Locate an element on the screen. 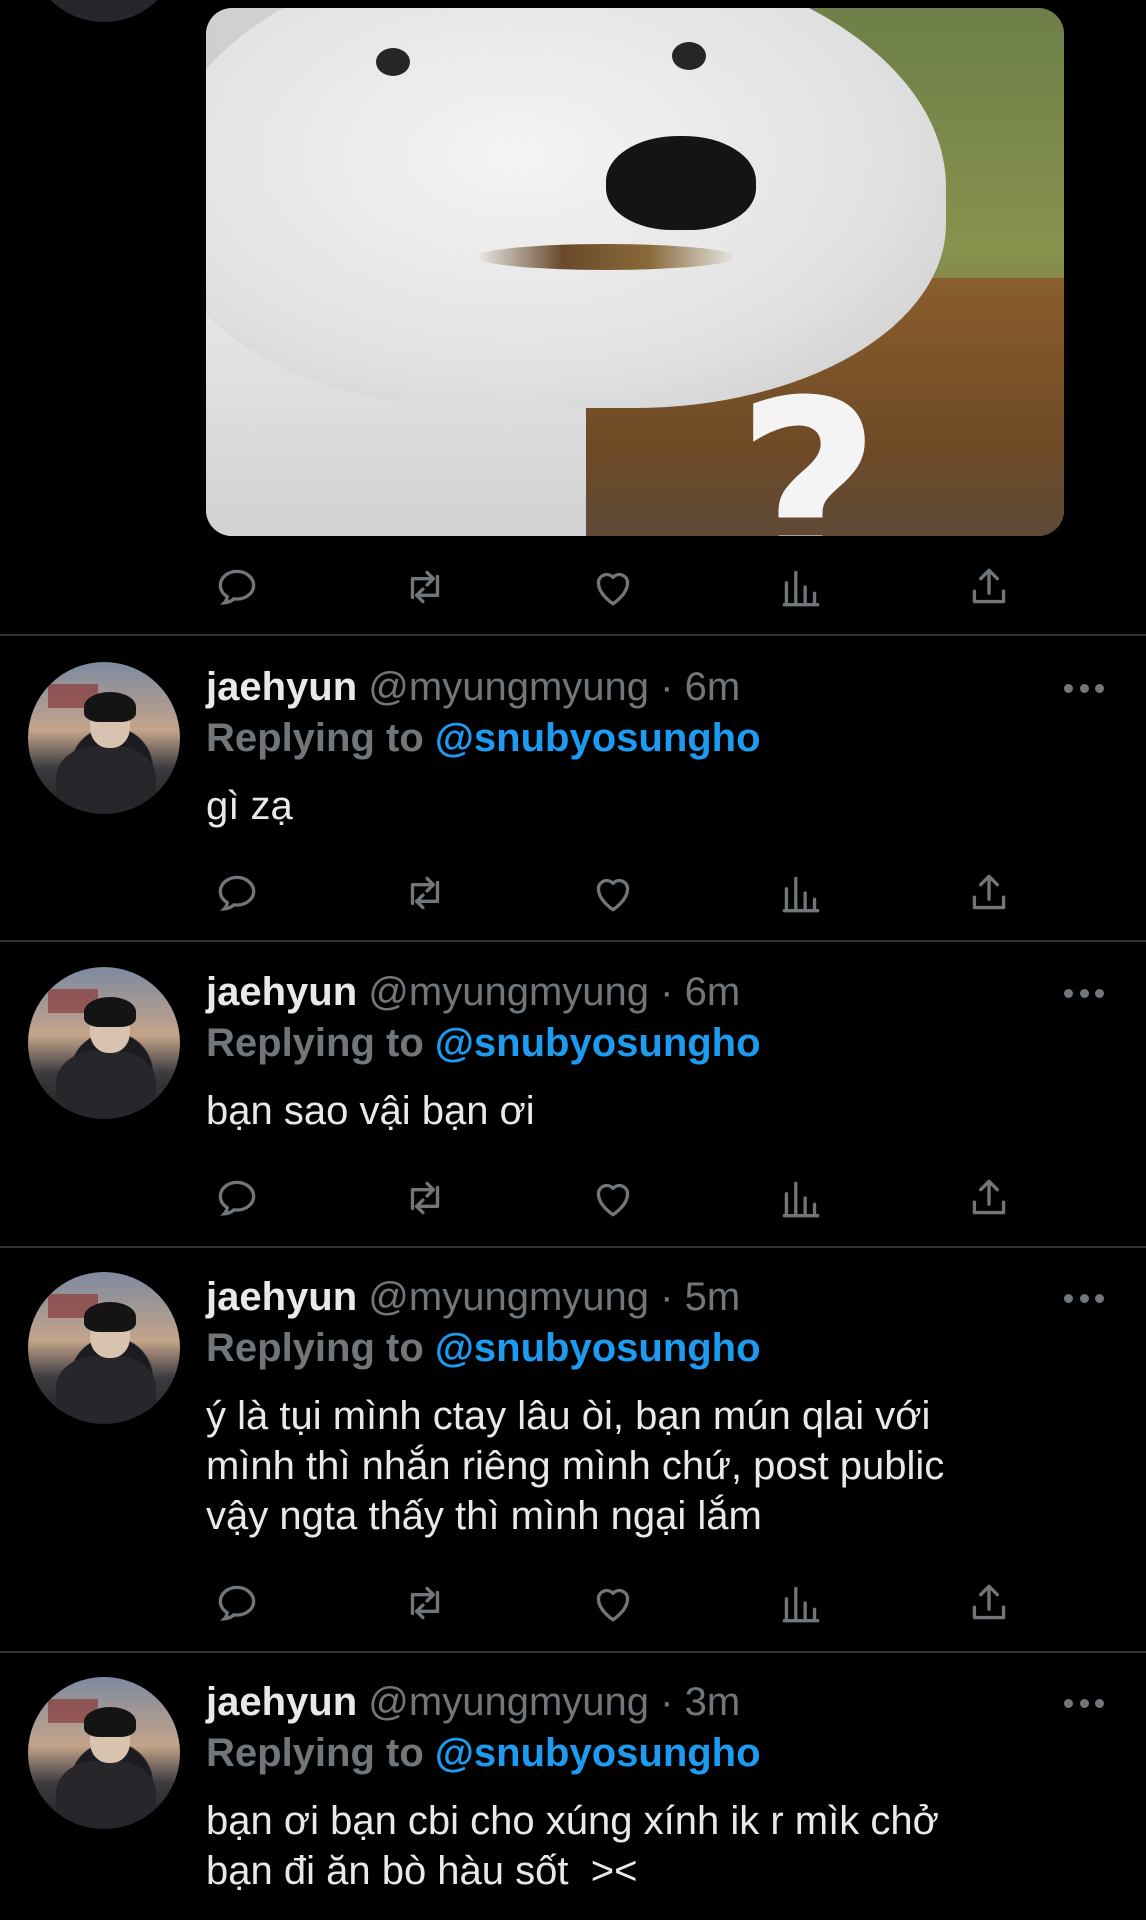 This screenshot has width=1146, height=1920. tweet-header: jaehyun @myungmyung · 5m is located at coordinates (473, 1297).